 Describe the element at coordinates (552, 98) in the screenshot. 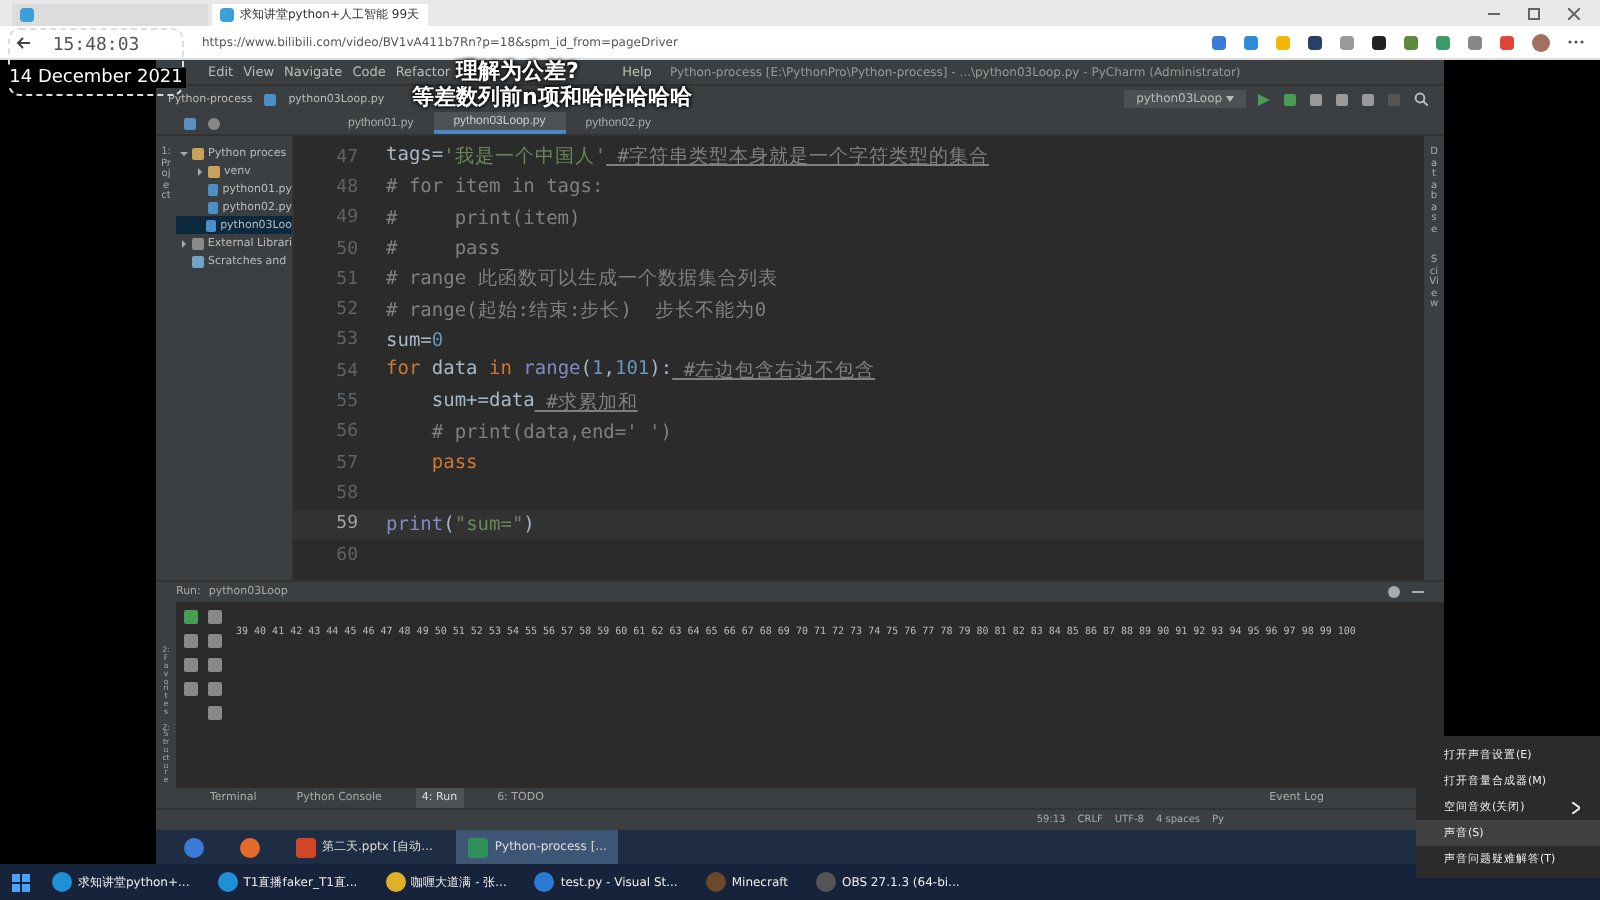

I see `subtitle: 等差数列前n项和哈哈哈哈哈` at that location.